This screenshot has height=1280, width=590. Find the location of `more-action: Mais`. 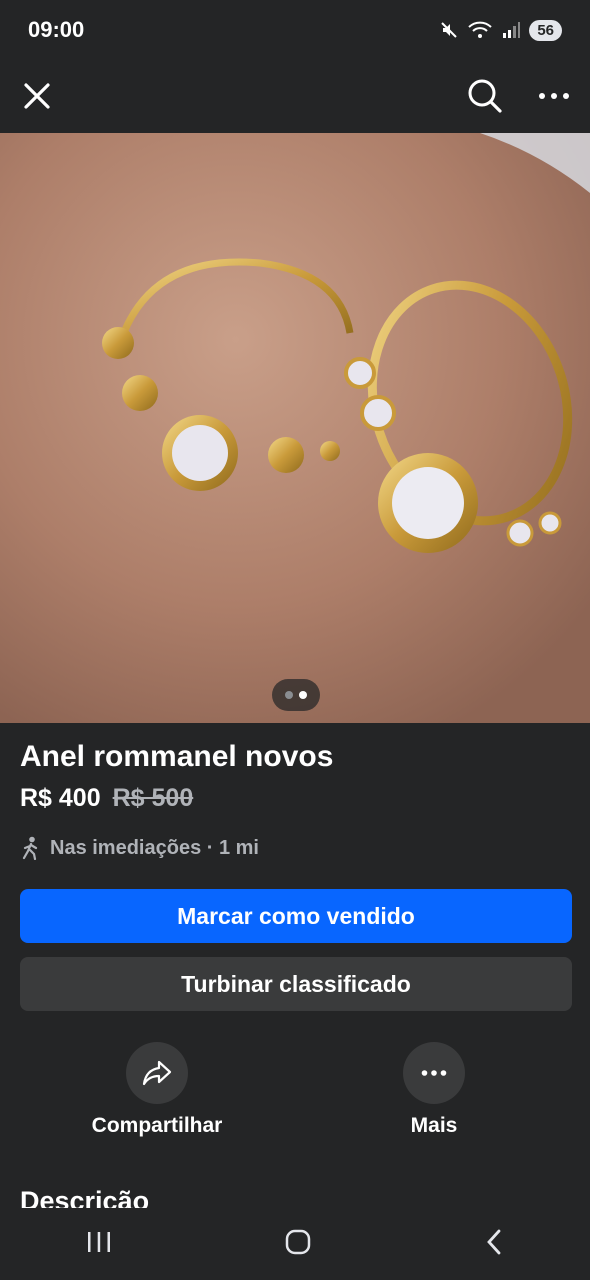

more-action: Mais is located at coordinates (434, 1090).